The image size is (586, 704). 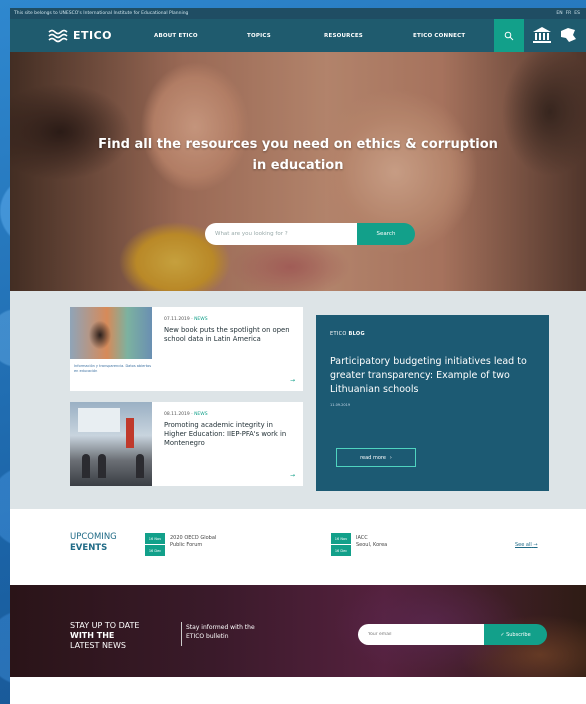 I want to click on news-date: 07.11.2019, so click(x=177, y=319).